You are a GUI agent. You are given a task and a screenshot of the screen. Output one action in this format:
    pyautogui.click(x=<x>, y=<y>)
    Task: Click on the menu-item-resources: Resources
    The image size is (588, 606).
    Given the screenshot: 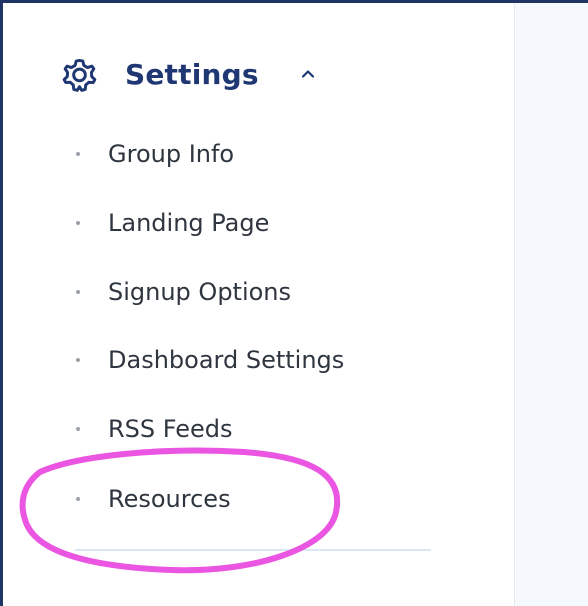 What is the action you would take?
    pyautogui.click(x=153, y=499)
    